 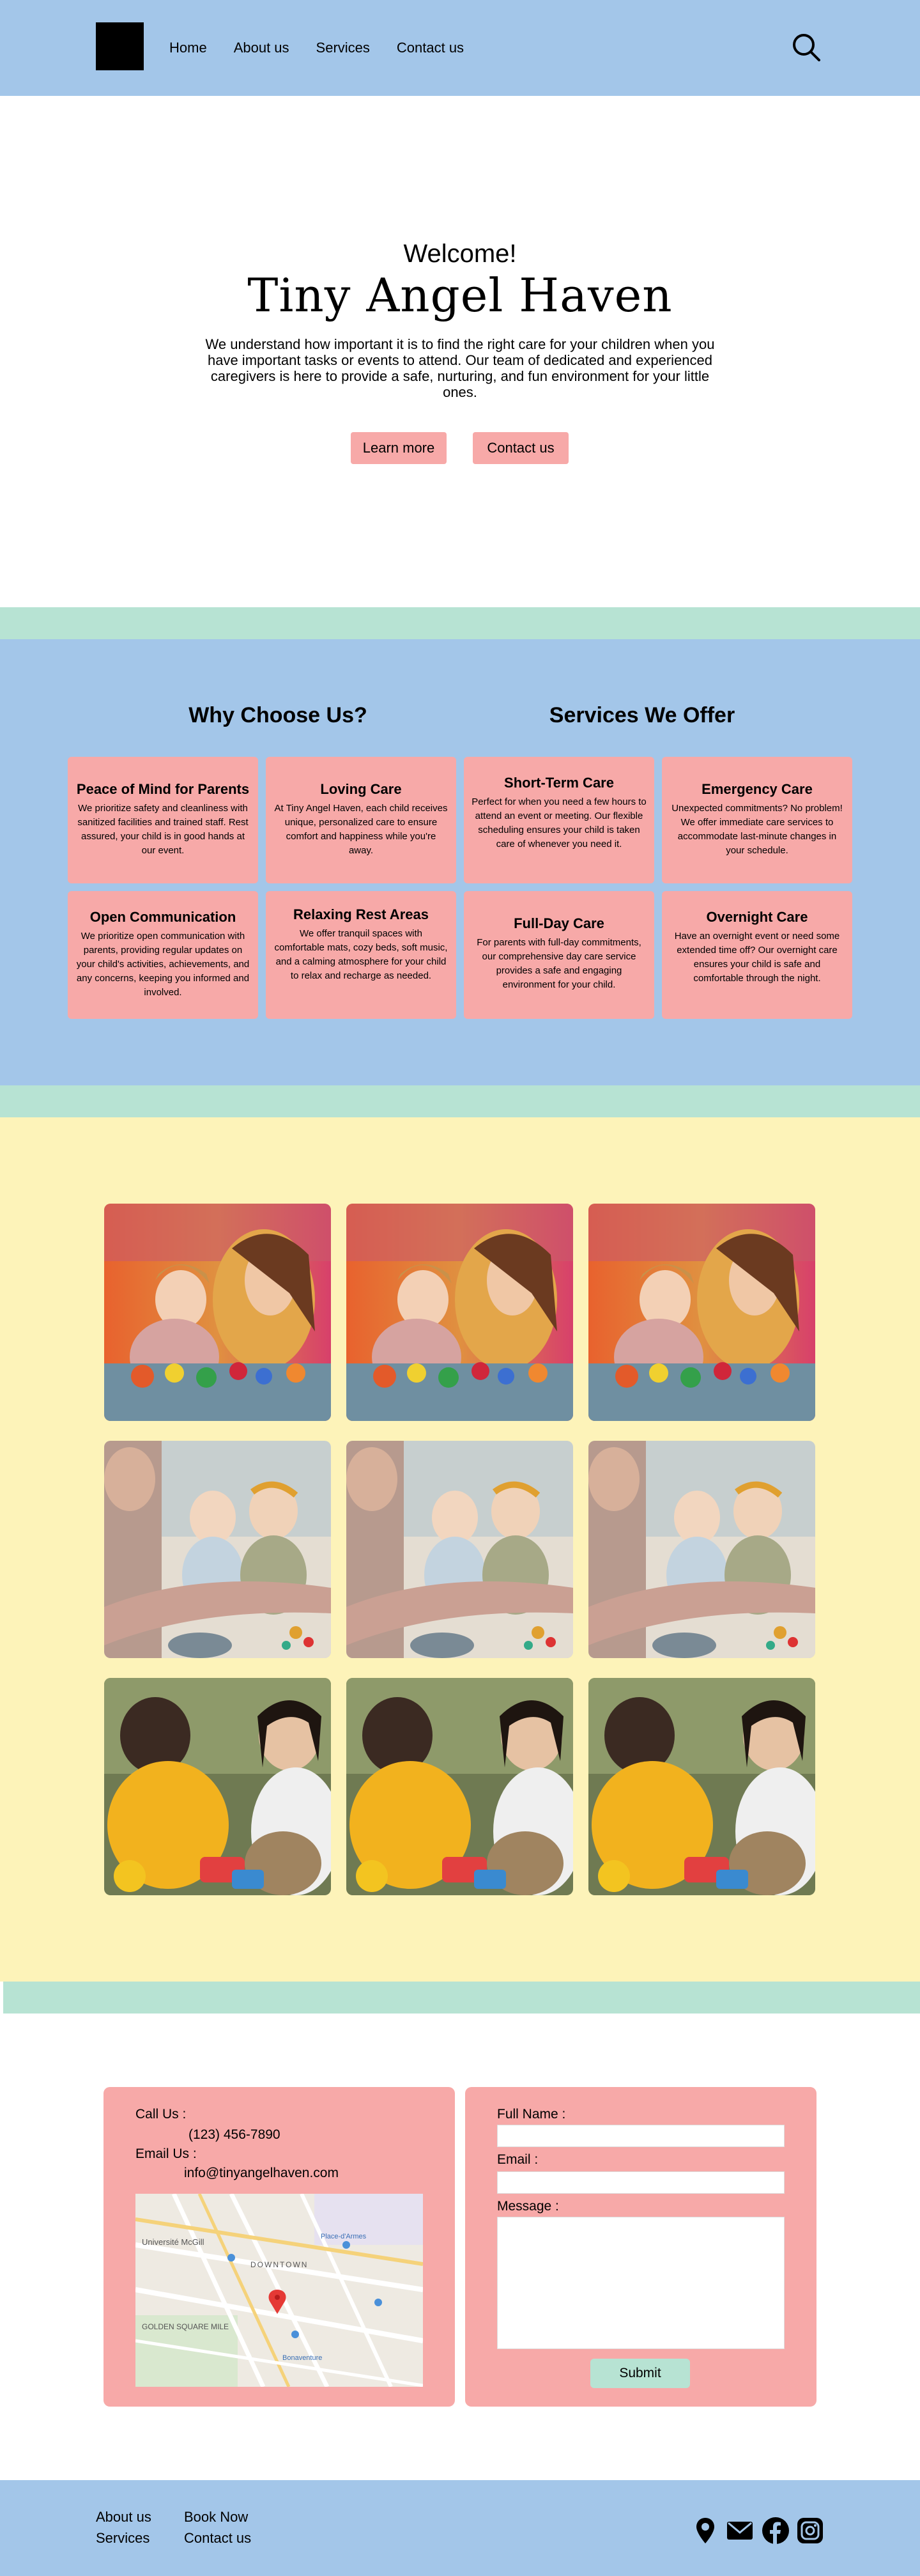 I want to click on nav-home: Home, so click(x=188, y=48).